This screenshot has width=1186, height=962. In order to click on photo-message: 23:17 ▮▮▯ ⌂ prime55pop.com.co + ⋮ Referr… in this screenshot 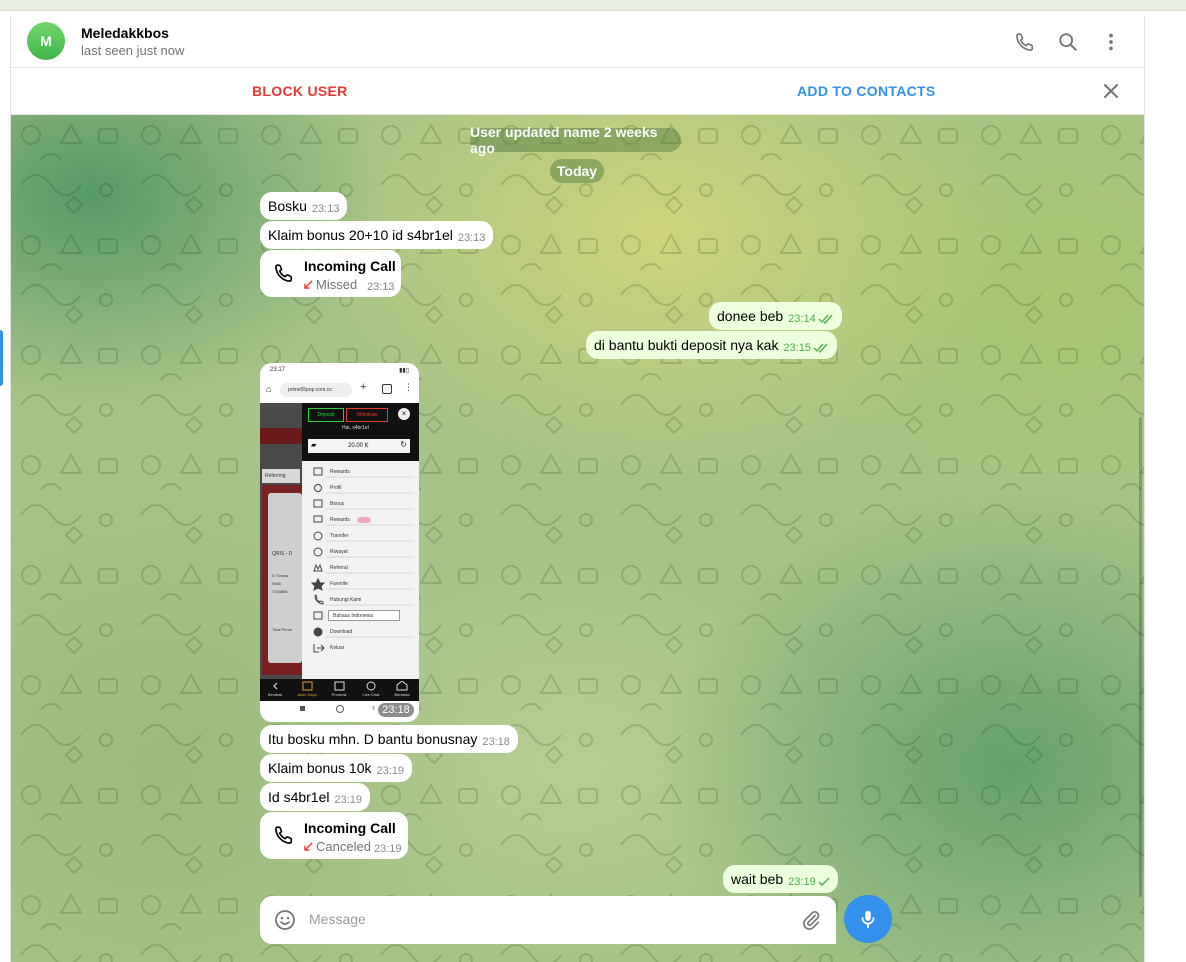, I will do `click(339, 542)`.